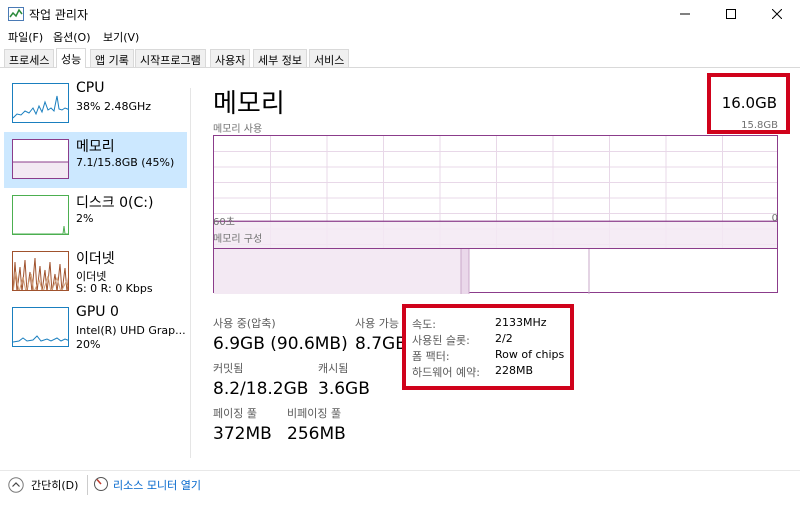 This screenshot has width=800, height=506. Describe the element at coordinates (261, 389) in the screenshot. I see `stat-value: 8.2/18.2GB` at that location.